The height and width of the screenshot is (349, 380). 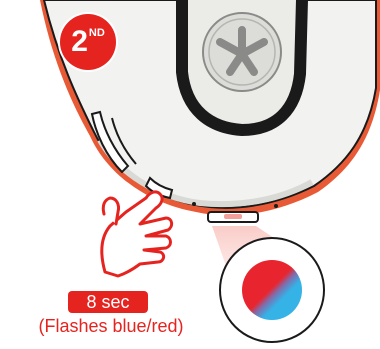 What do you see at coordinates (233, 216) in the screenshot?
I see `led-window` at bounding box center [233, 216].